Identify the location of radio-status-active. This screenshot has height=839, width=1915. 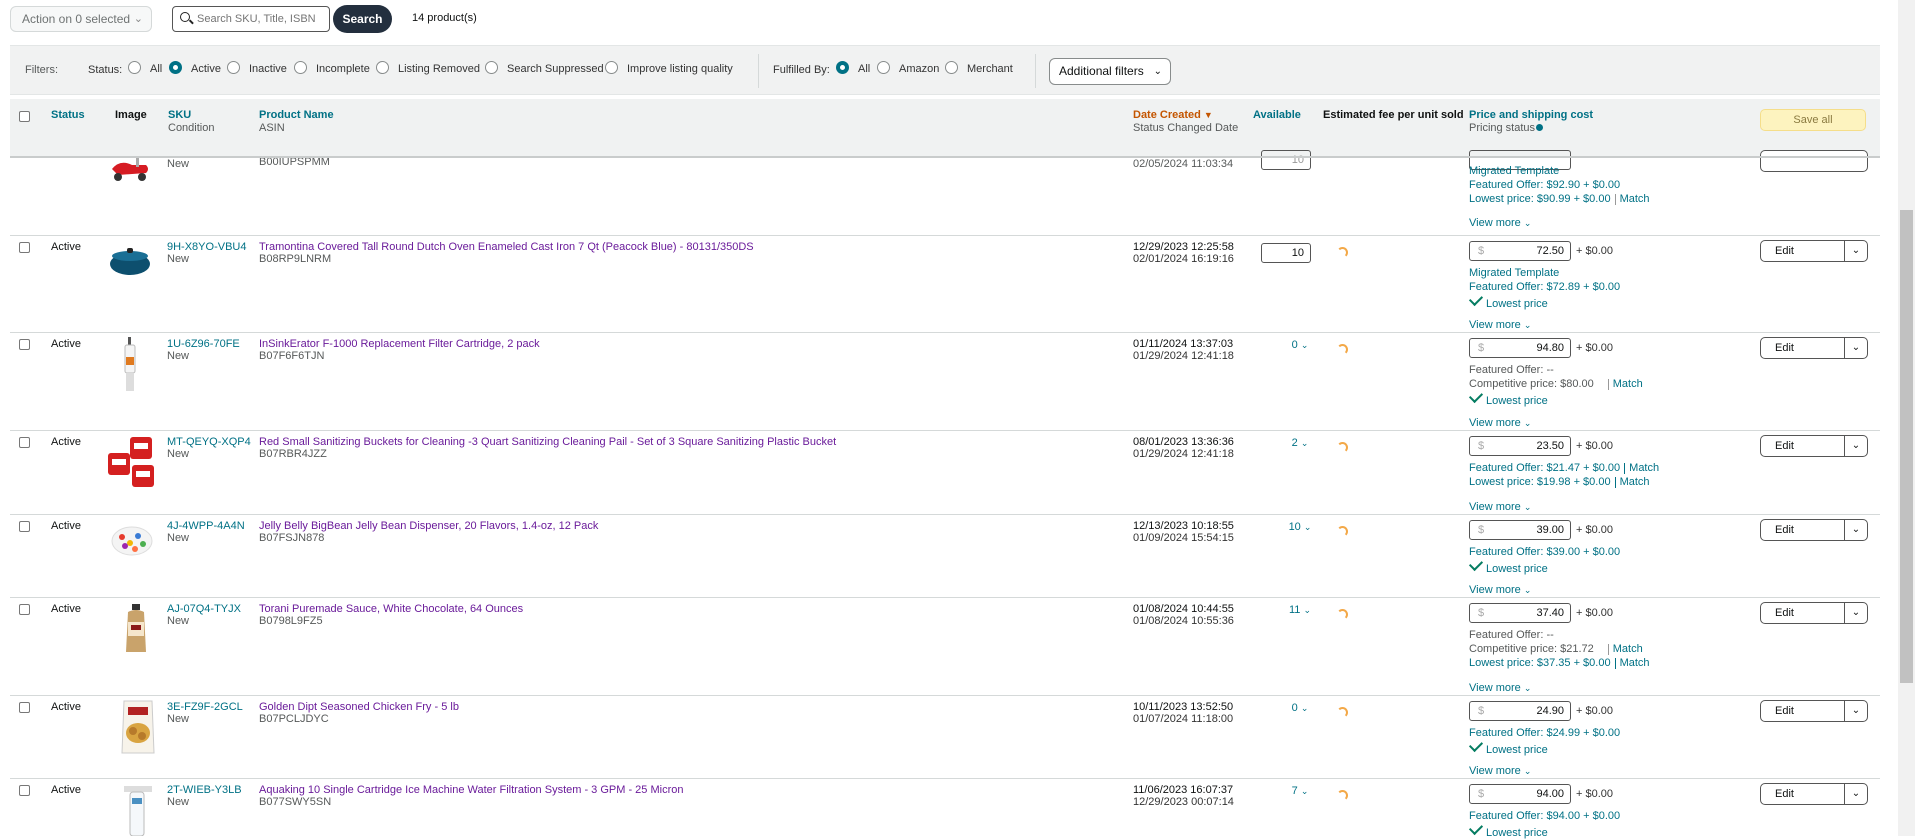
(175, 67).